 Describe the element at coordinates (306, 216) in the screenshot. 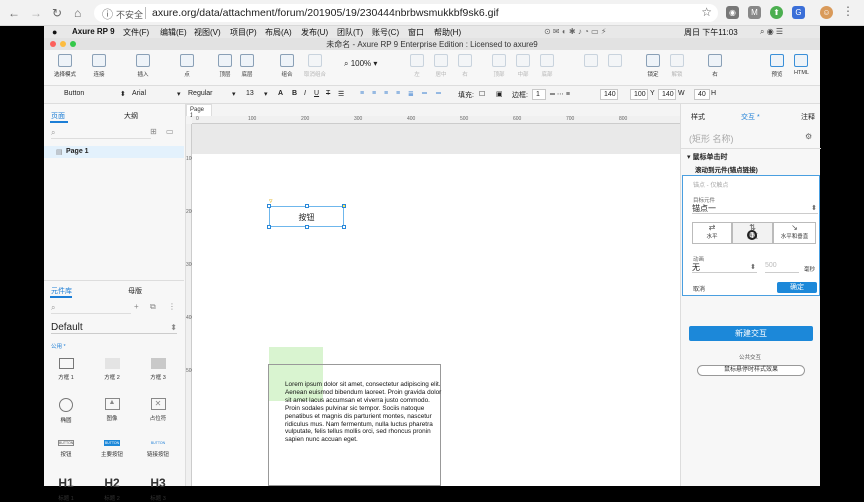

I see `canvas-button-widget: 按钮` at that location.